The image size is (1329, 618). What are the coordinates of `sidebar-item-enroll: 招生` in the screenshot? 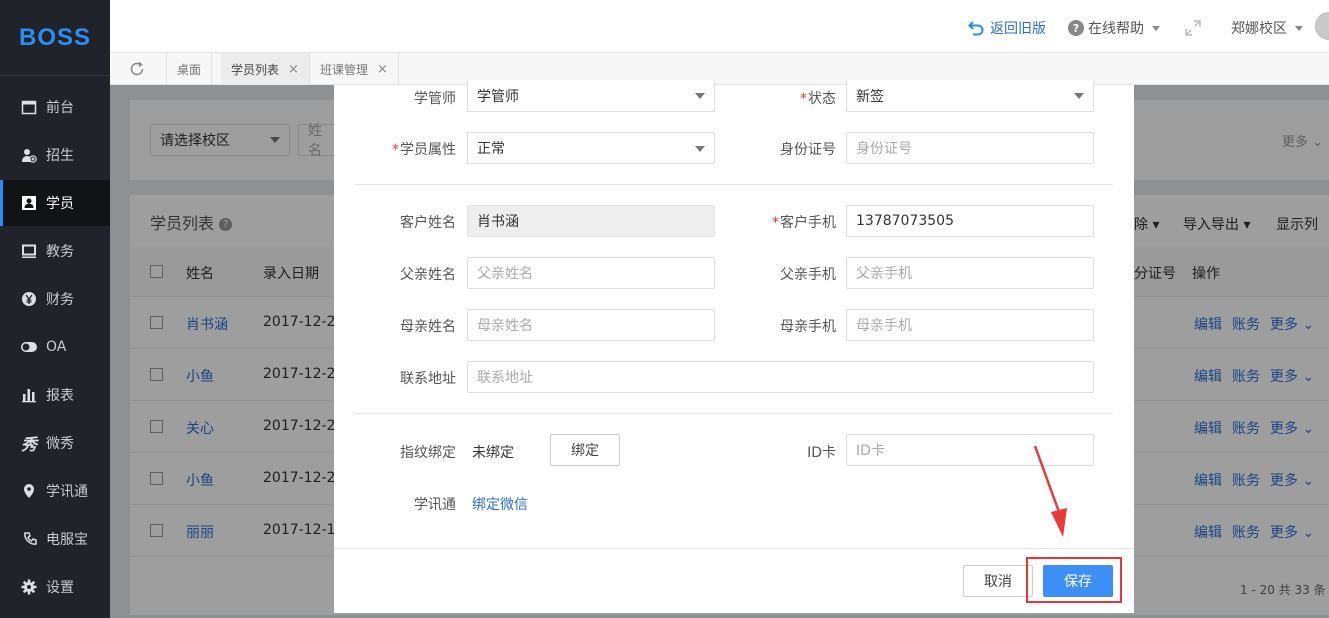 It's located at (55, 155).